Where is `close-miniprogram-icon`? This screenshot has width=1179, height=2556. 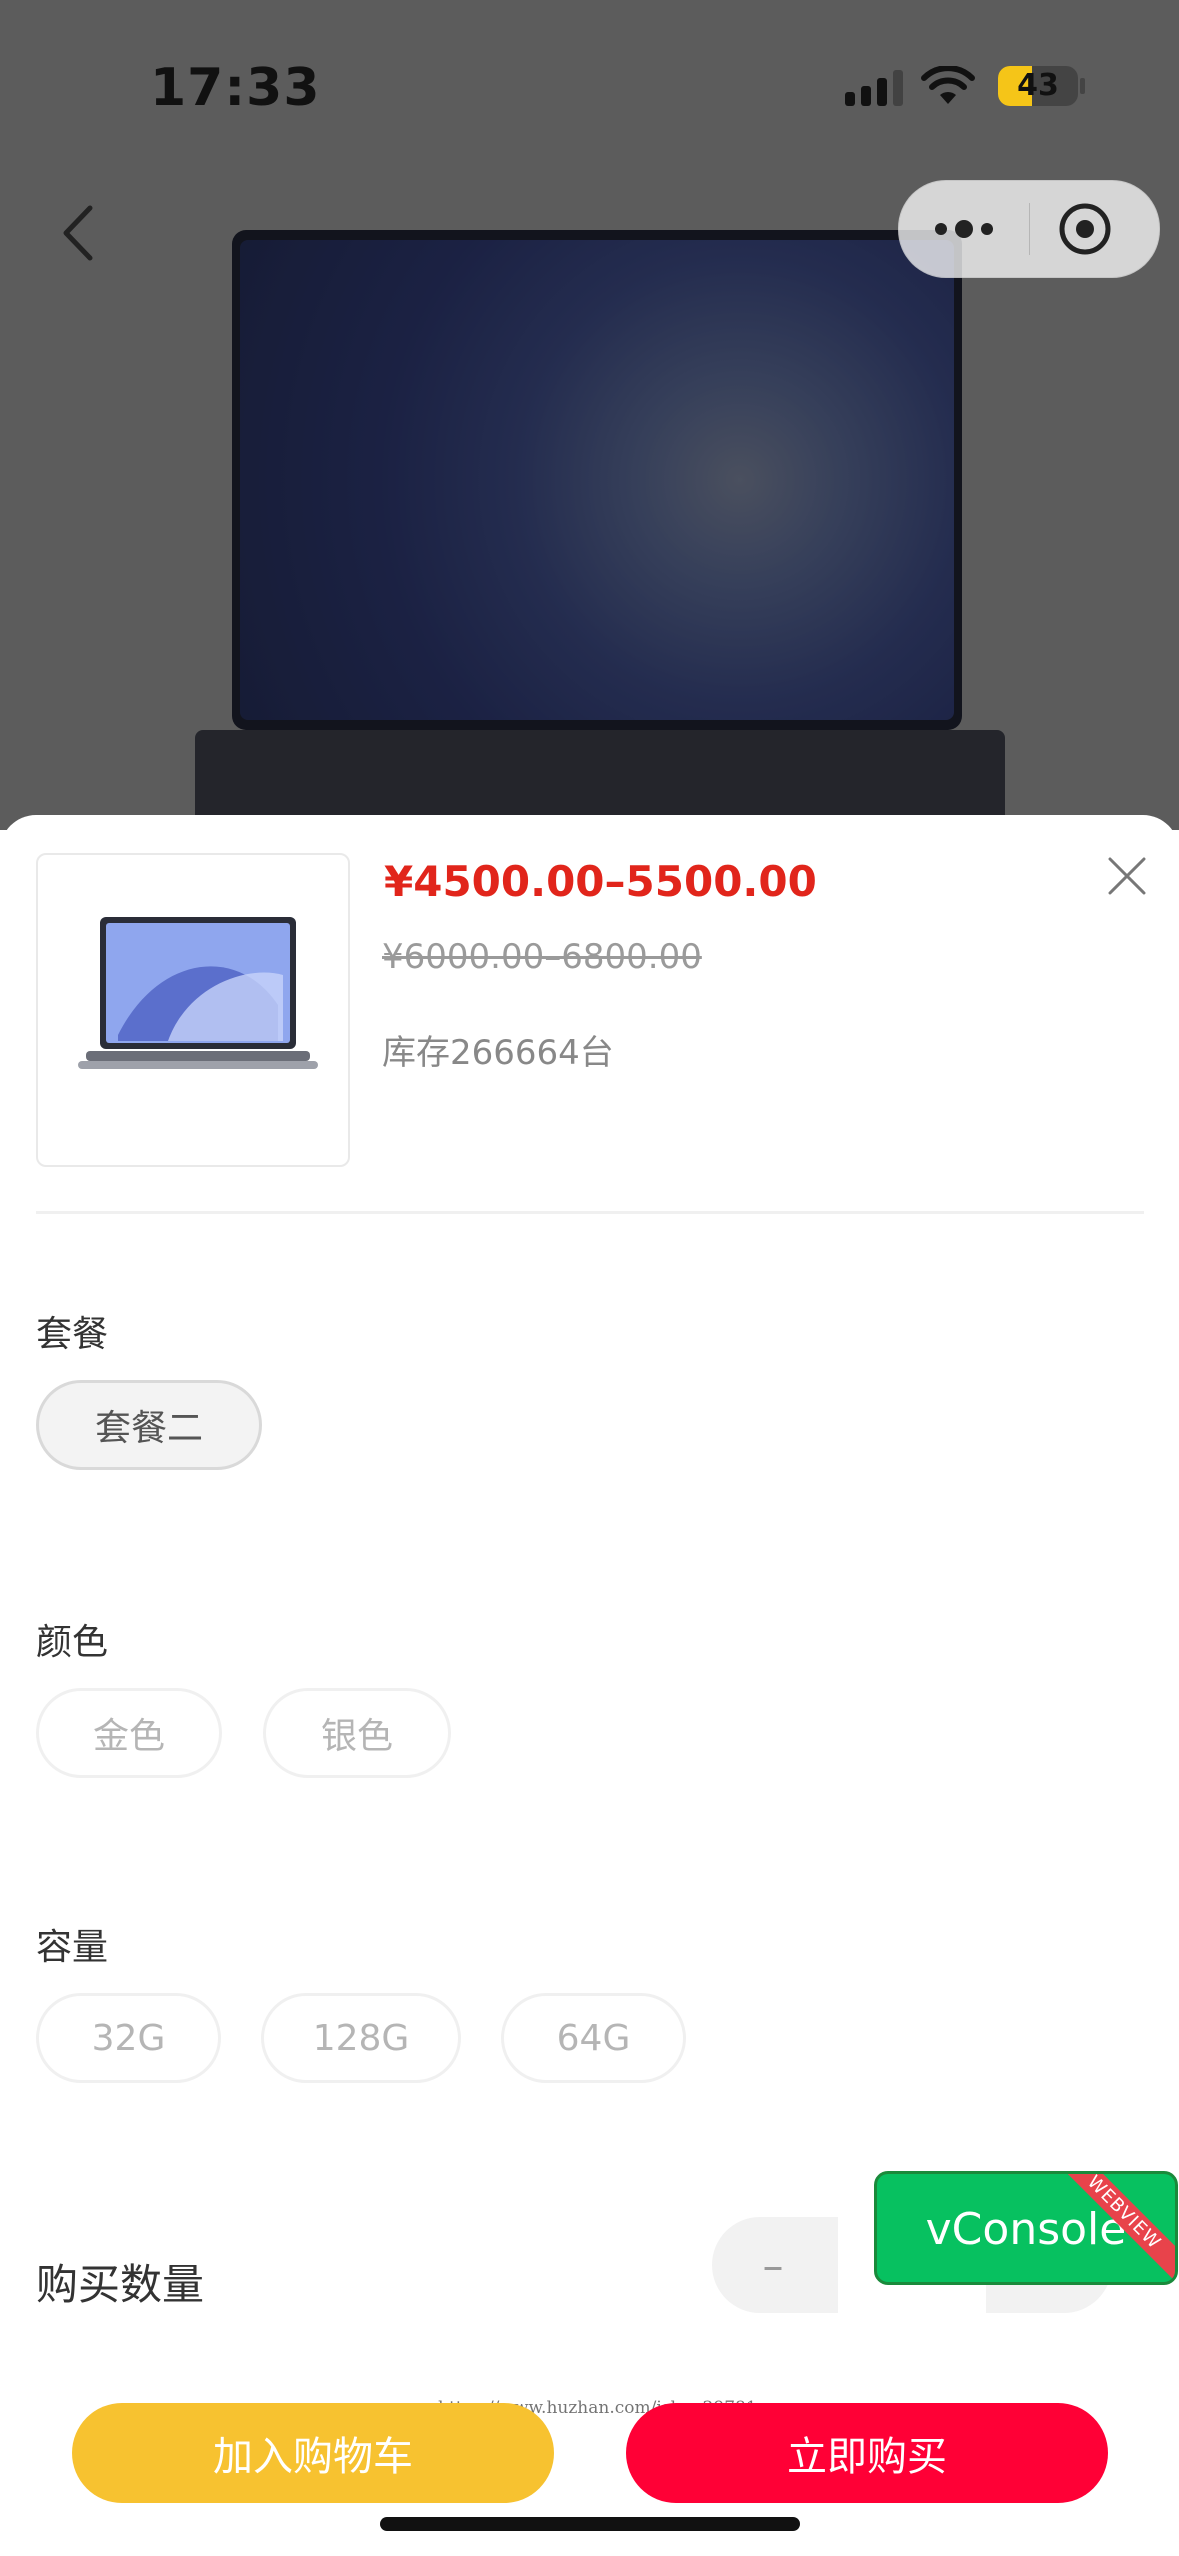
close-miniprogram-icon is located at coordinates (1085, 229).